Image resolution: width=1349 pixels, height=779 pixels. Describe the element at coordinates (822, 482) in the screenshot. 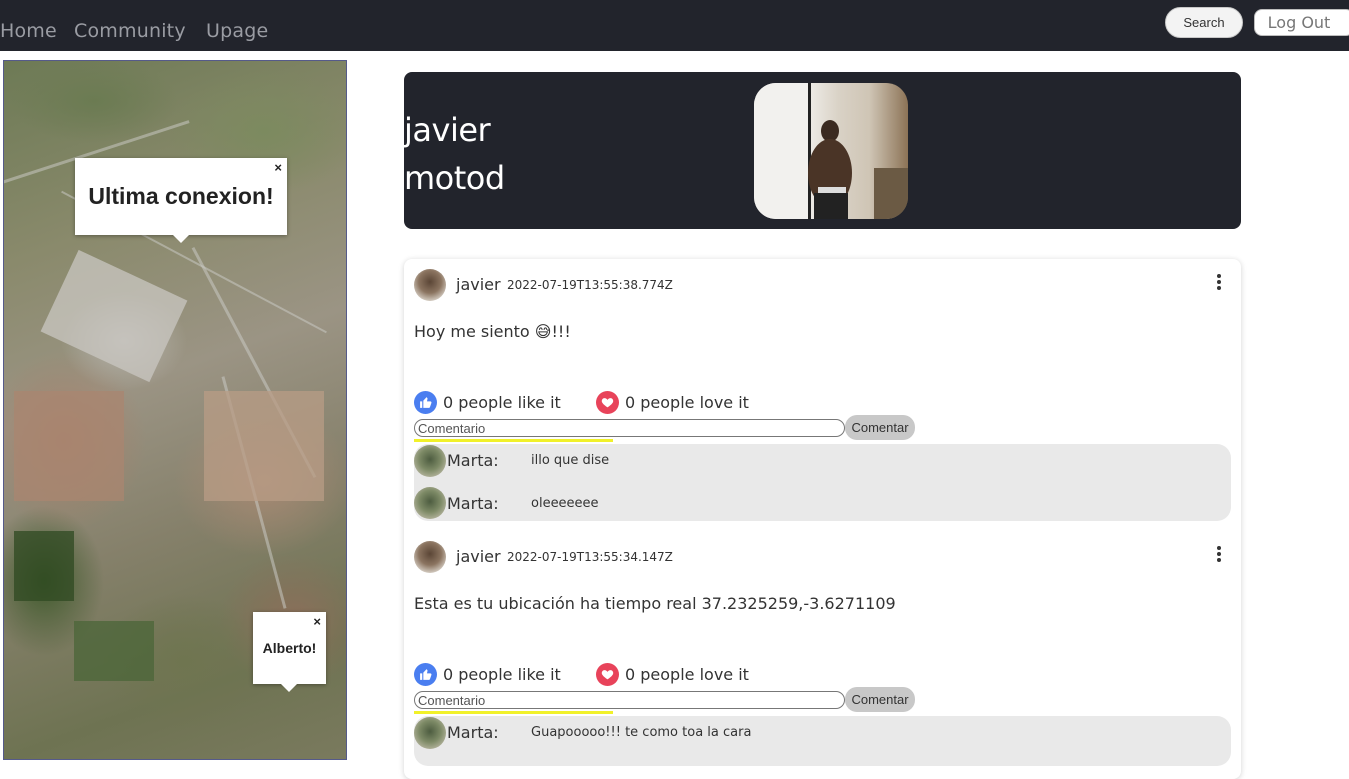

I see `comments-list: Marta: illo que dise Marta: oleeeeeee` at that location.